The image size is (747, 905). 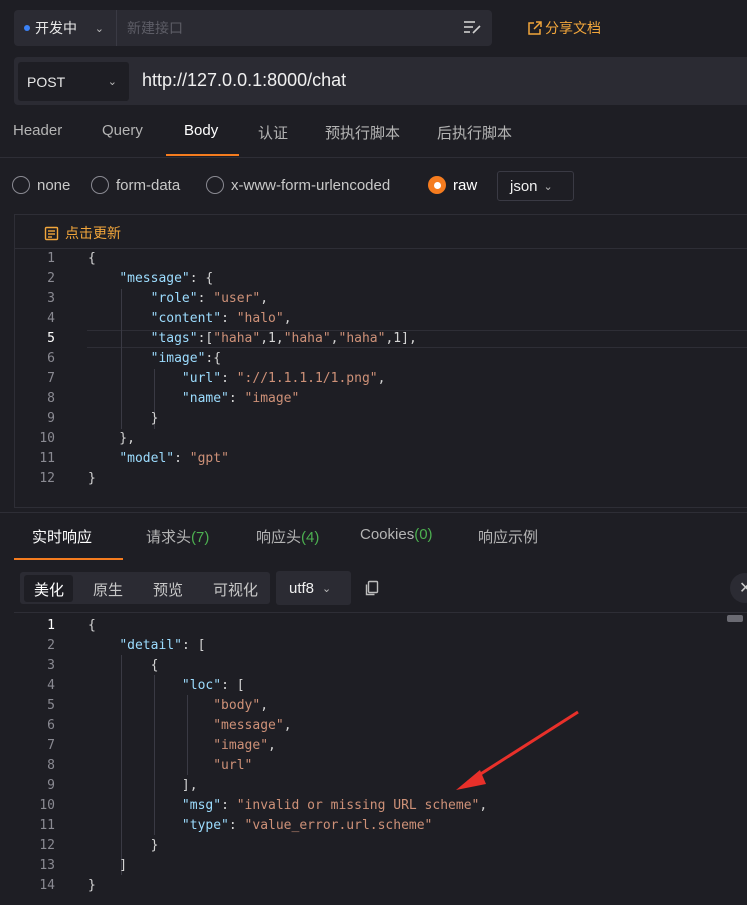 What do you see at coordinates (51, 233) in the screenshot?
I see `update-icon` at bounding box center [51, 233].